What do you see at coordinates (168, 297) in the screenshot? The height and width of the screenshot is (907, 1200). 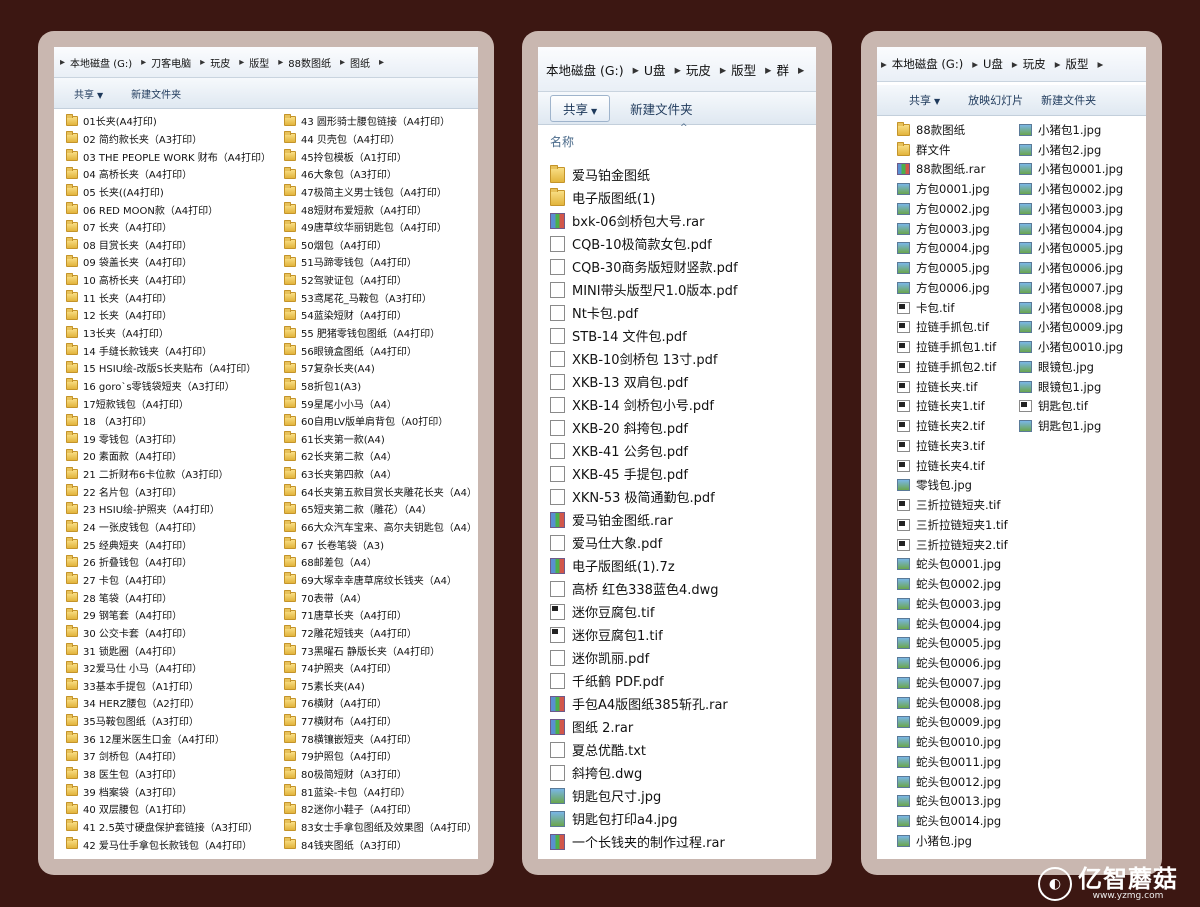 I see `list-item: 11 长夹（A4打印）` at bounding box center [168, 297].